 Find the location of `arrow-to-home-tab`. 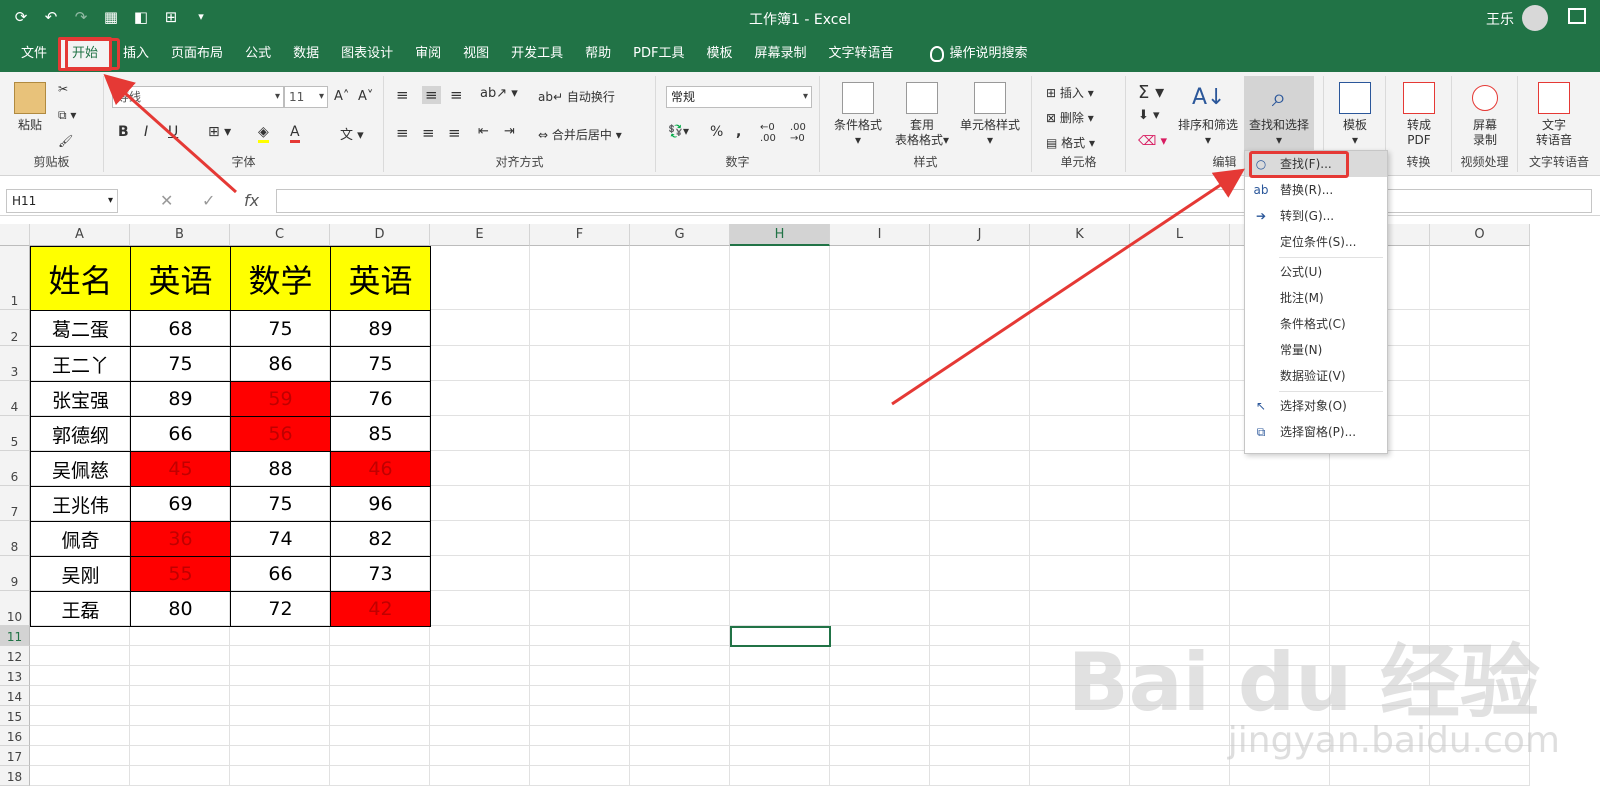

arrow-to-home-tab is located at coordinates (170, 134).